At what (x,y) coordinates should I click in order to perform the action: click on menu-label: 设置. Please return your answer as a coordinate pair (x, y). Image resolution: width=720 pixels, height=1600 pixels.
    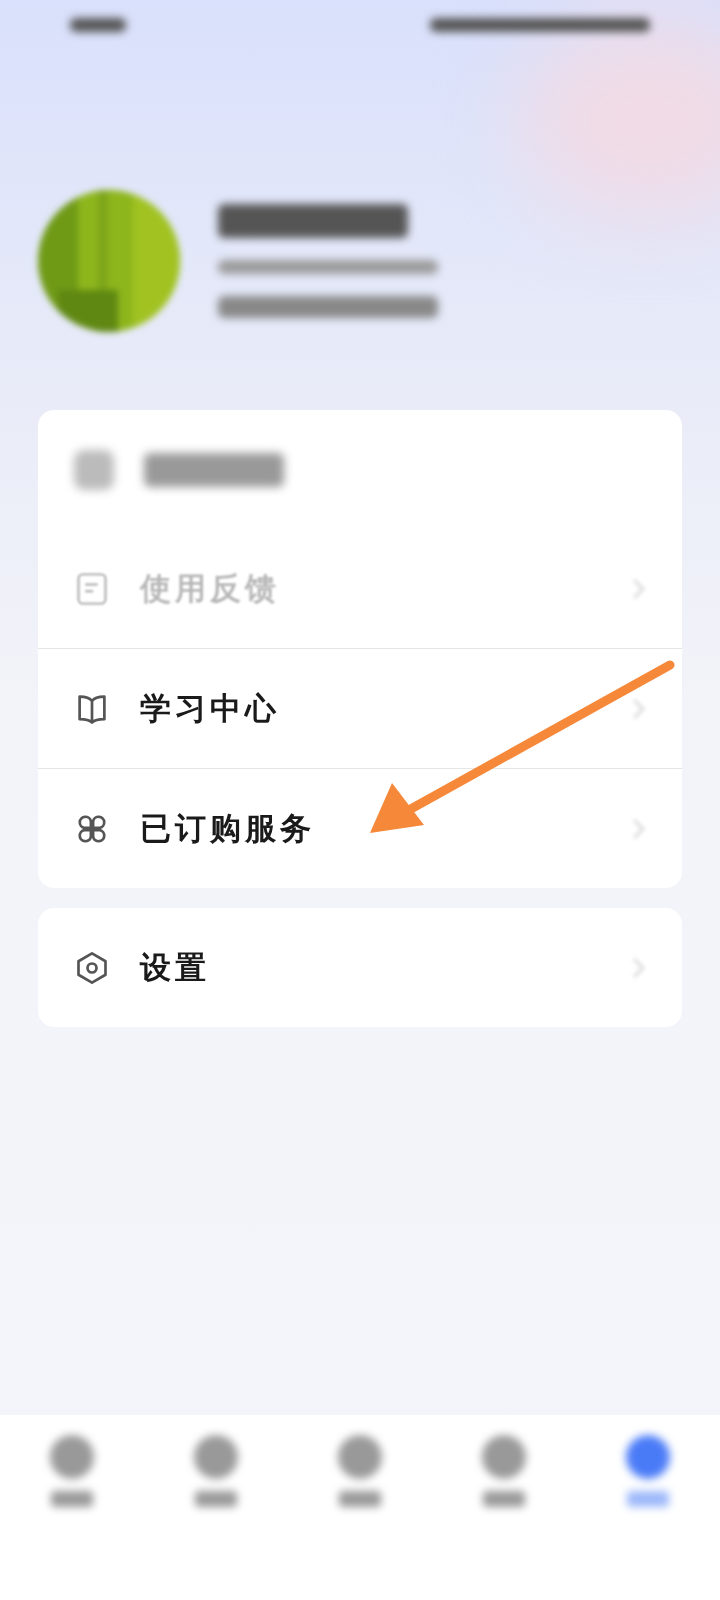
    Looking at the image, I should click on (175, 967).